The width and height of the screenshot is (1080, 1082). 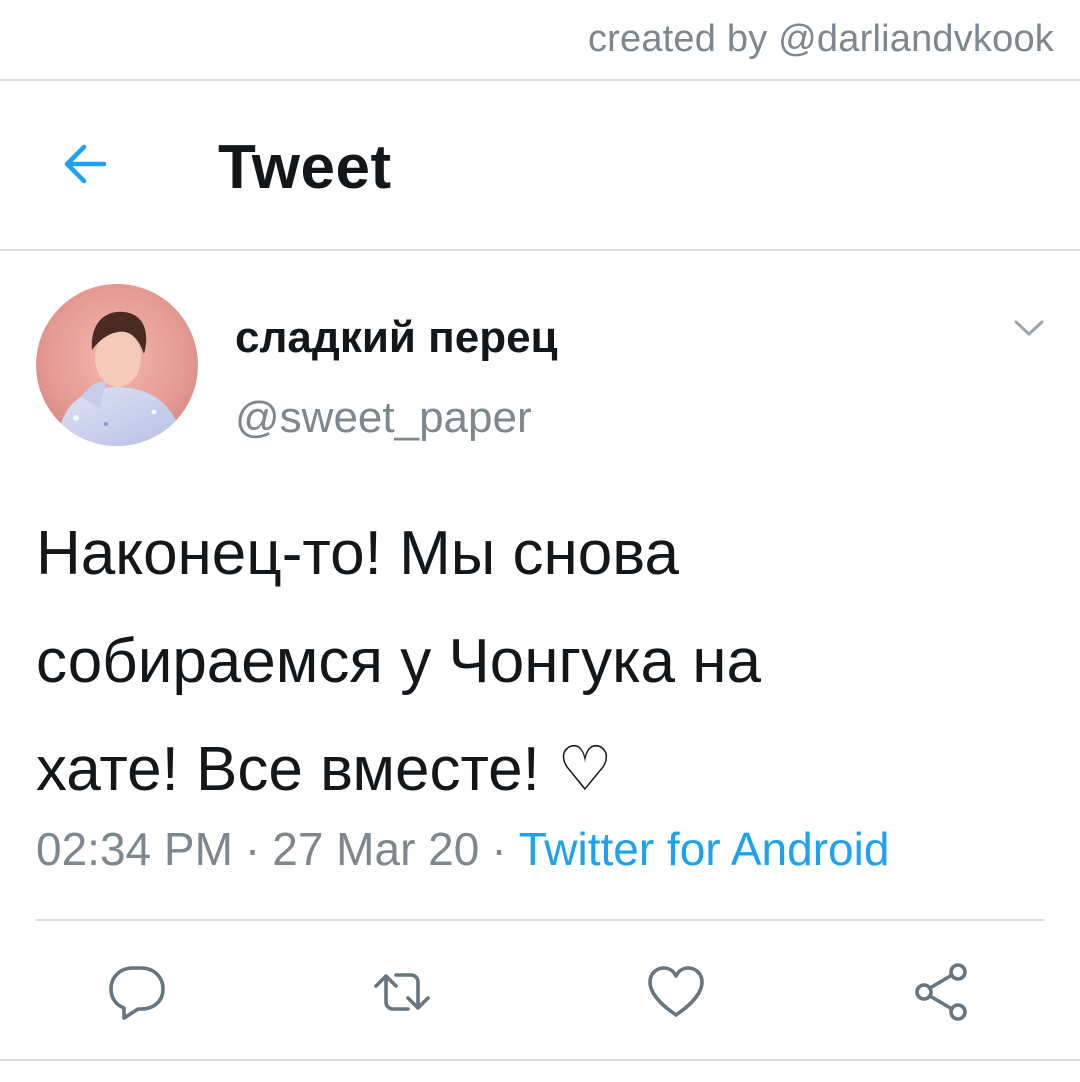 I want to click on author-display-name: сладкий перец, so click(x=396, y=338).